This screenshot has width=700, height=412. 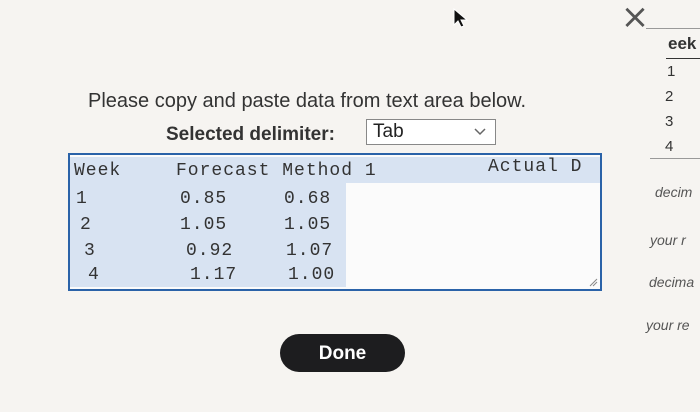 I want to click on row-3-forecast: 0.92, so click(x=210, y=251).